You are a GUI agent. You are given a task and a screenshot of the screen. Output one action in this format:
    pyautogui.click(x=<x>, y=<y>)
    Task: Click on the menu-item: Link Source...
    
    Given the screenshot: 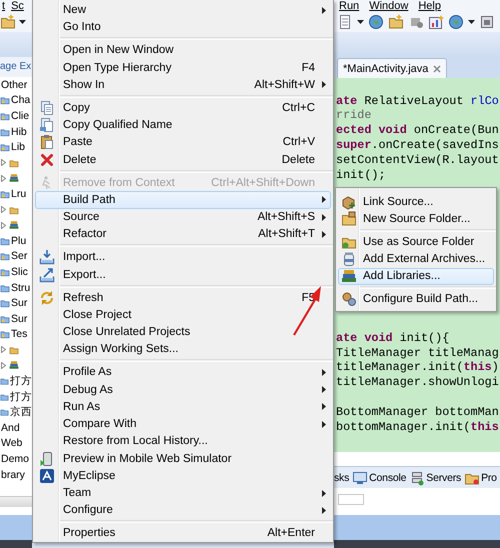 What is the action you would take?
    pyautogui.click(x=416, y=201)
    